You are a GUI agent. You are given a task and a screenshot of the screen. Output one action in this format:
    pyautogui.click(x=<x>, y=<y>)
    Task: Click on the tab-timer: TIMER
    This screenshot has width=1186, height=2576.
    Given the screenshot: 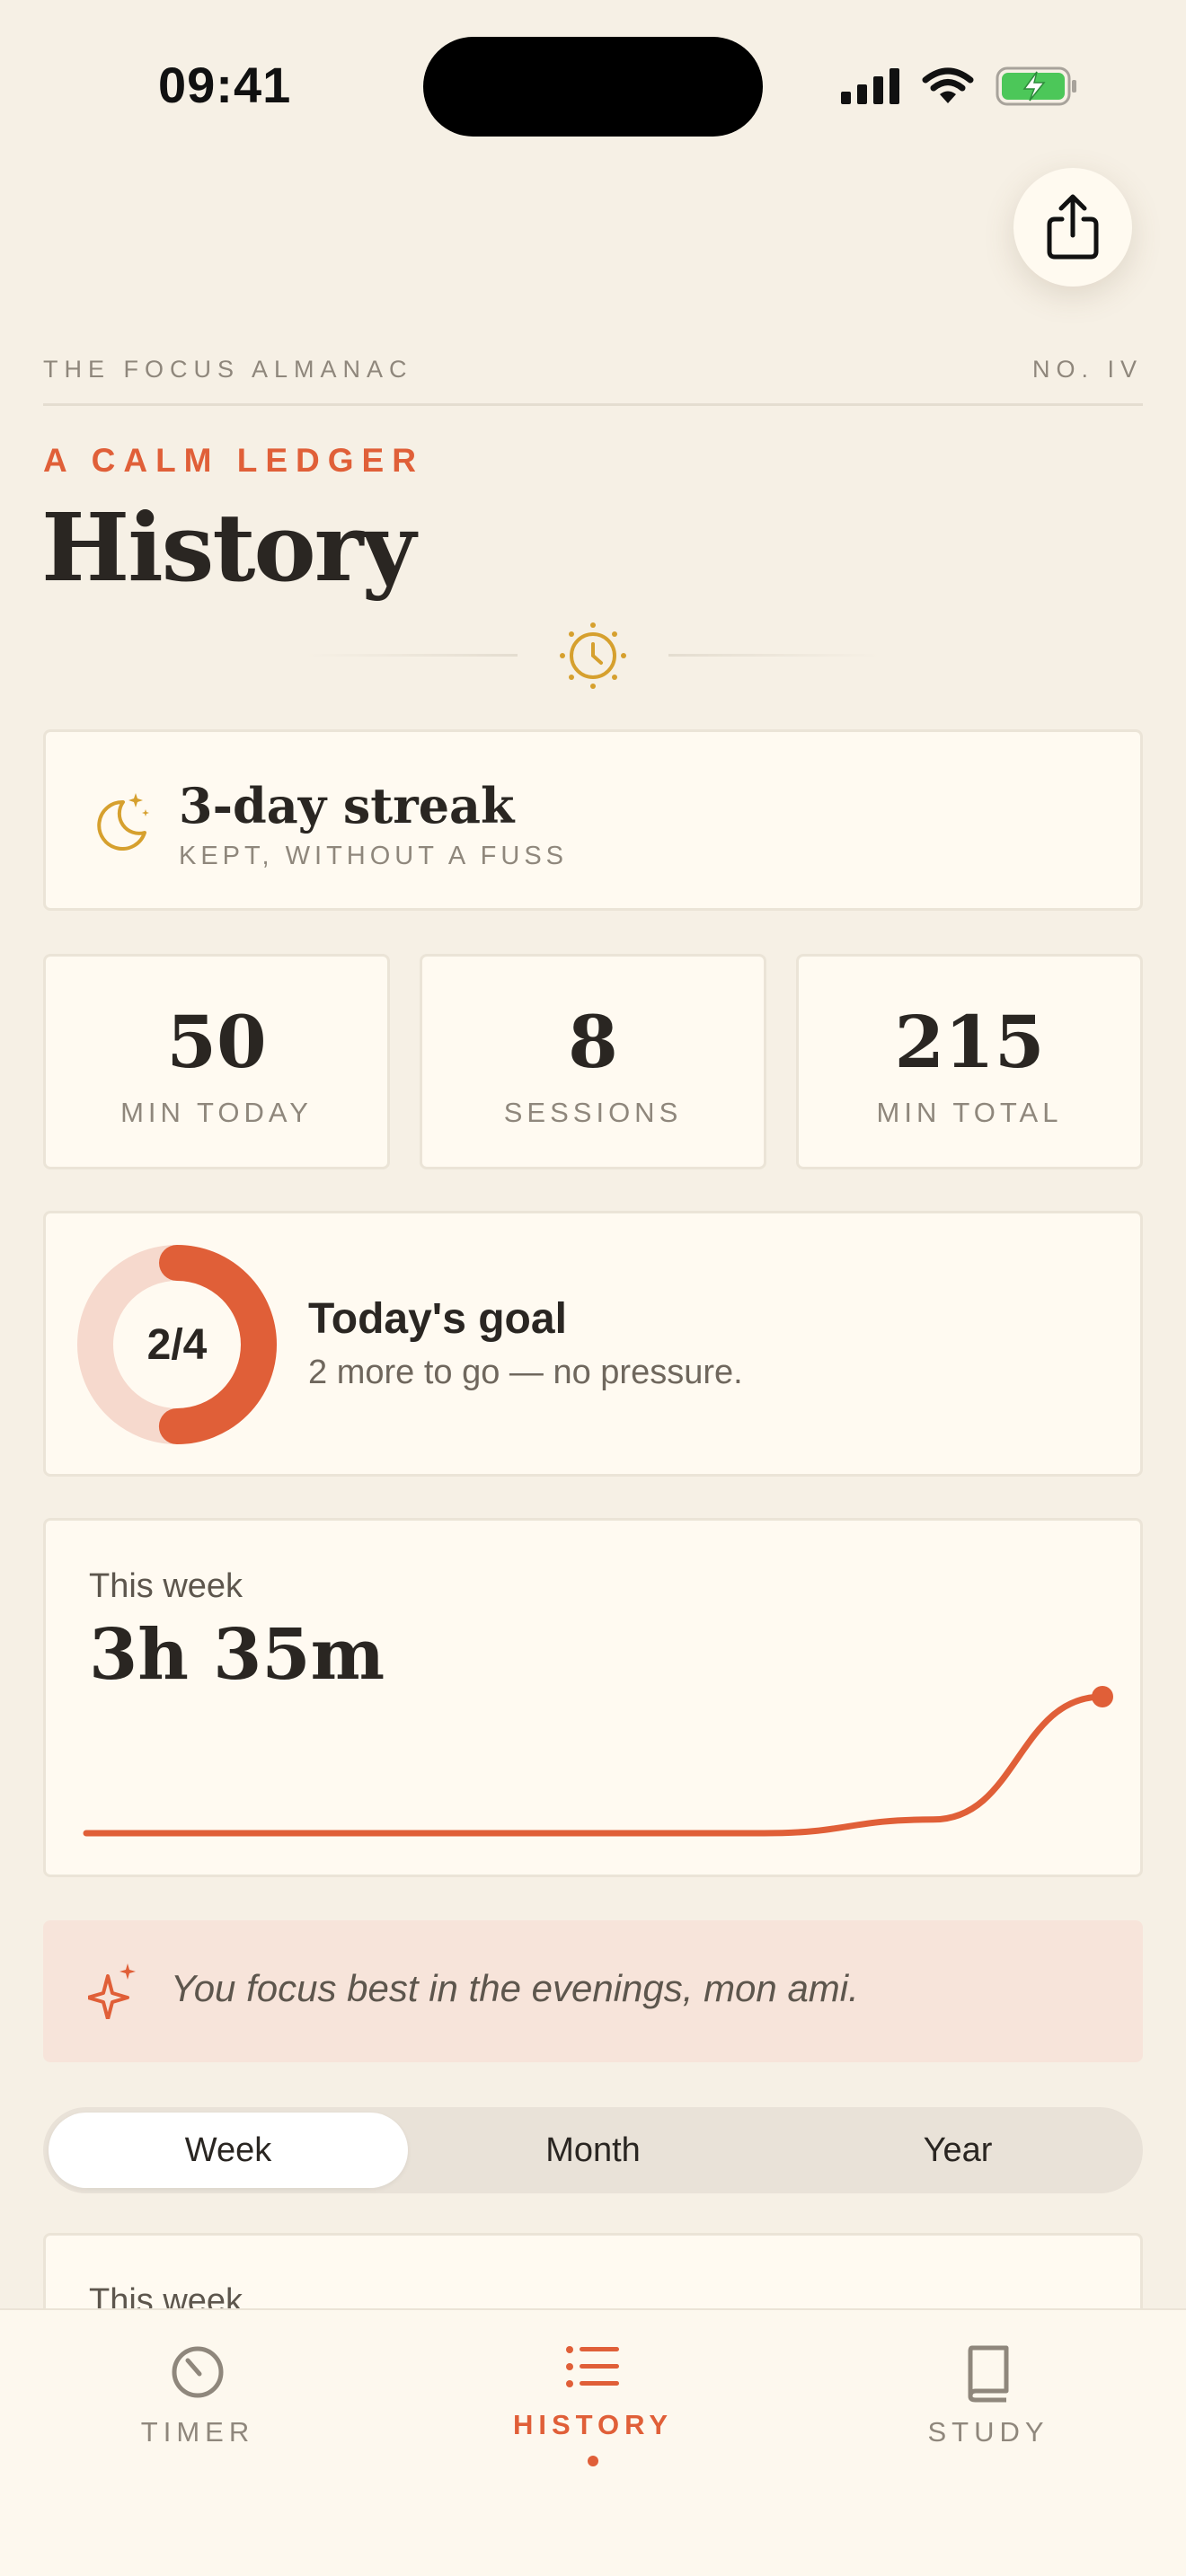 What is the action you would take?
    pyautogui.click(x=197, y=2418)
    